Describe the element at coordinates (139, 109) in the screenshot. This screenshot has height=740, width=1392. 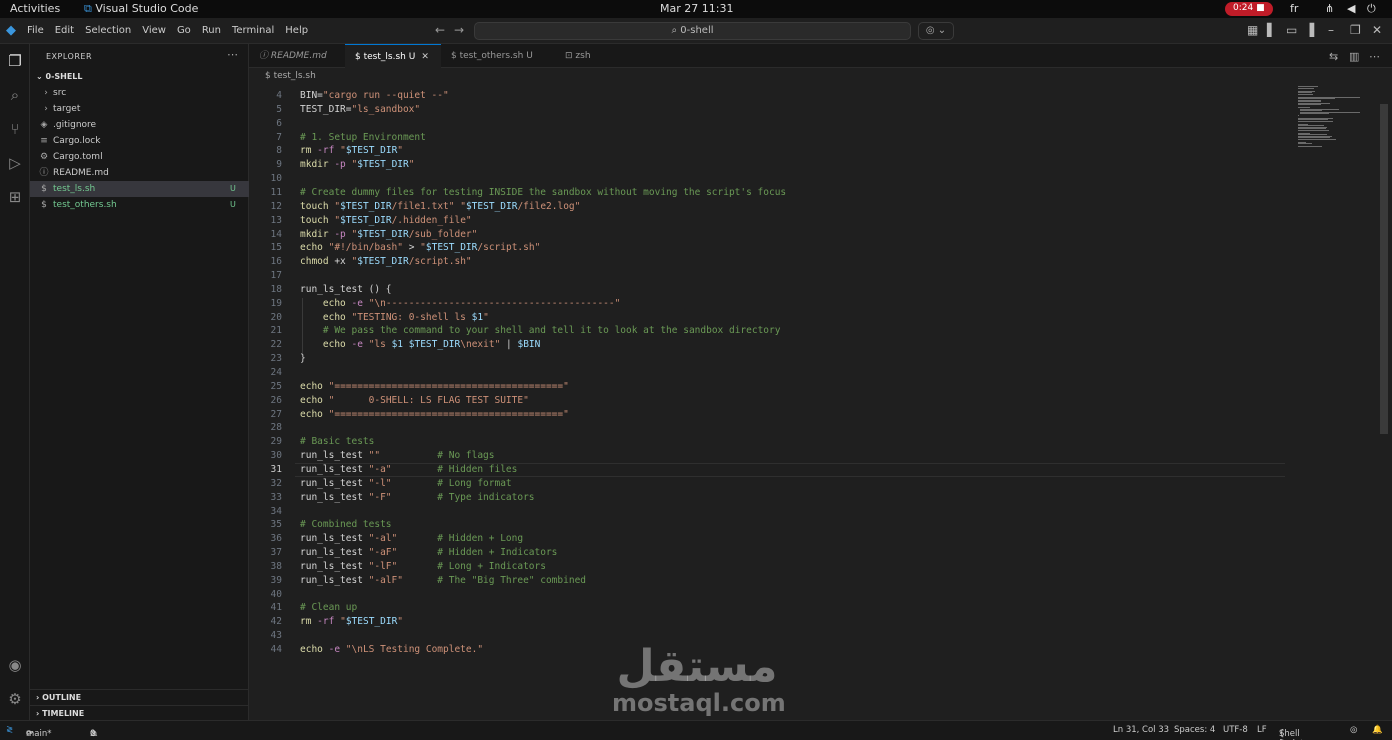
I see `tree-item-target: › target` at that location.